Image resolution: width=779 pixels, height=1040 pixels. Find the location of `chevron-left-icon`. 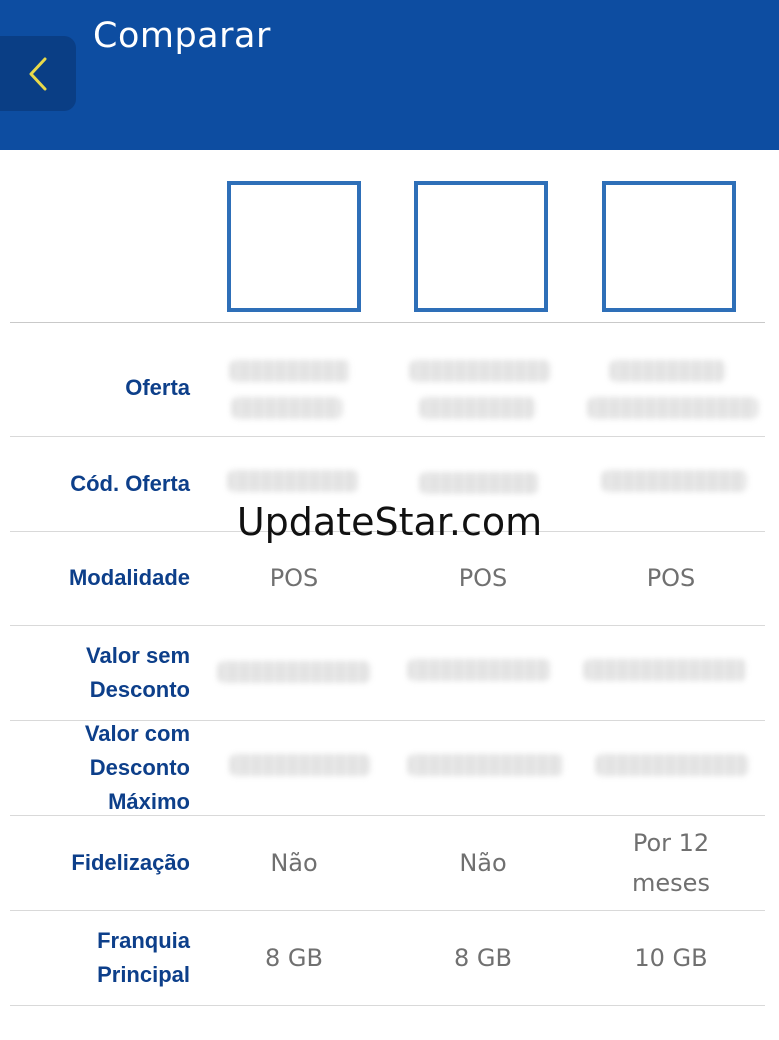

chevron-left-icon is located at coordinates (38, 73).